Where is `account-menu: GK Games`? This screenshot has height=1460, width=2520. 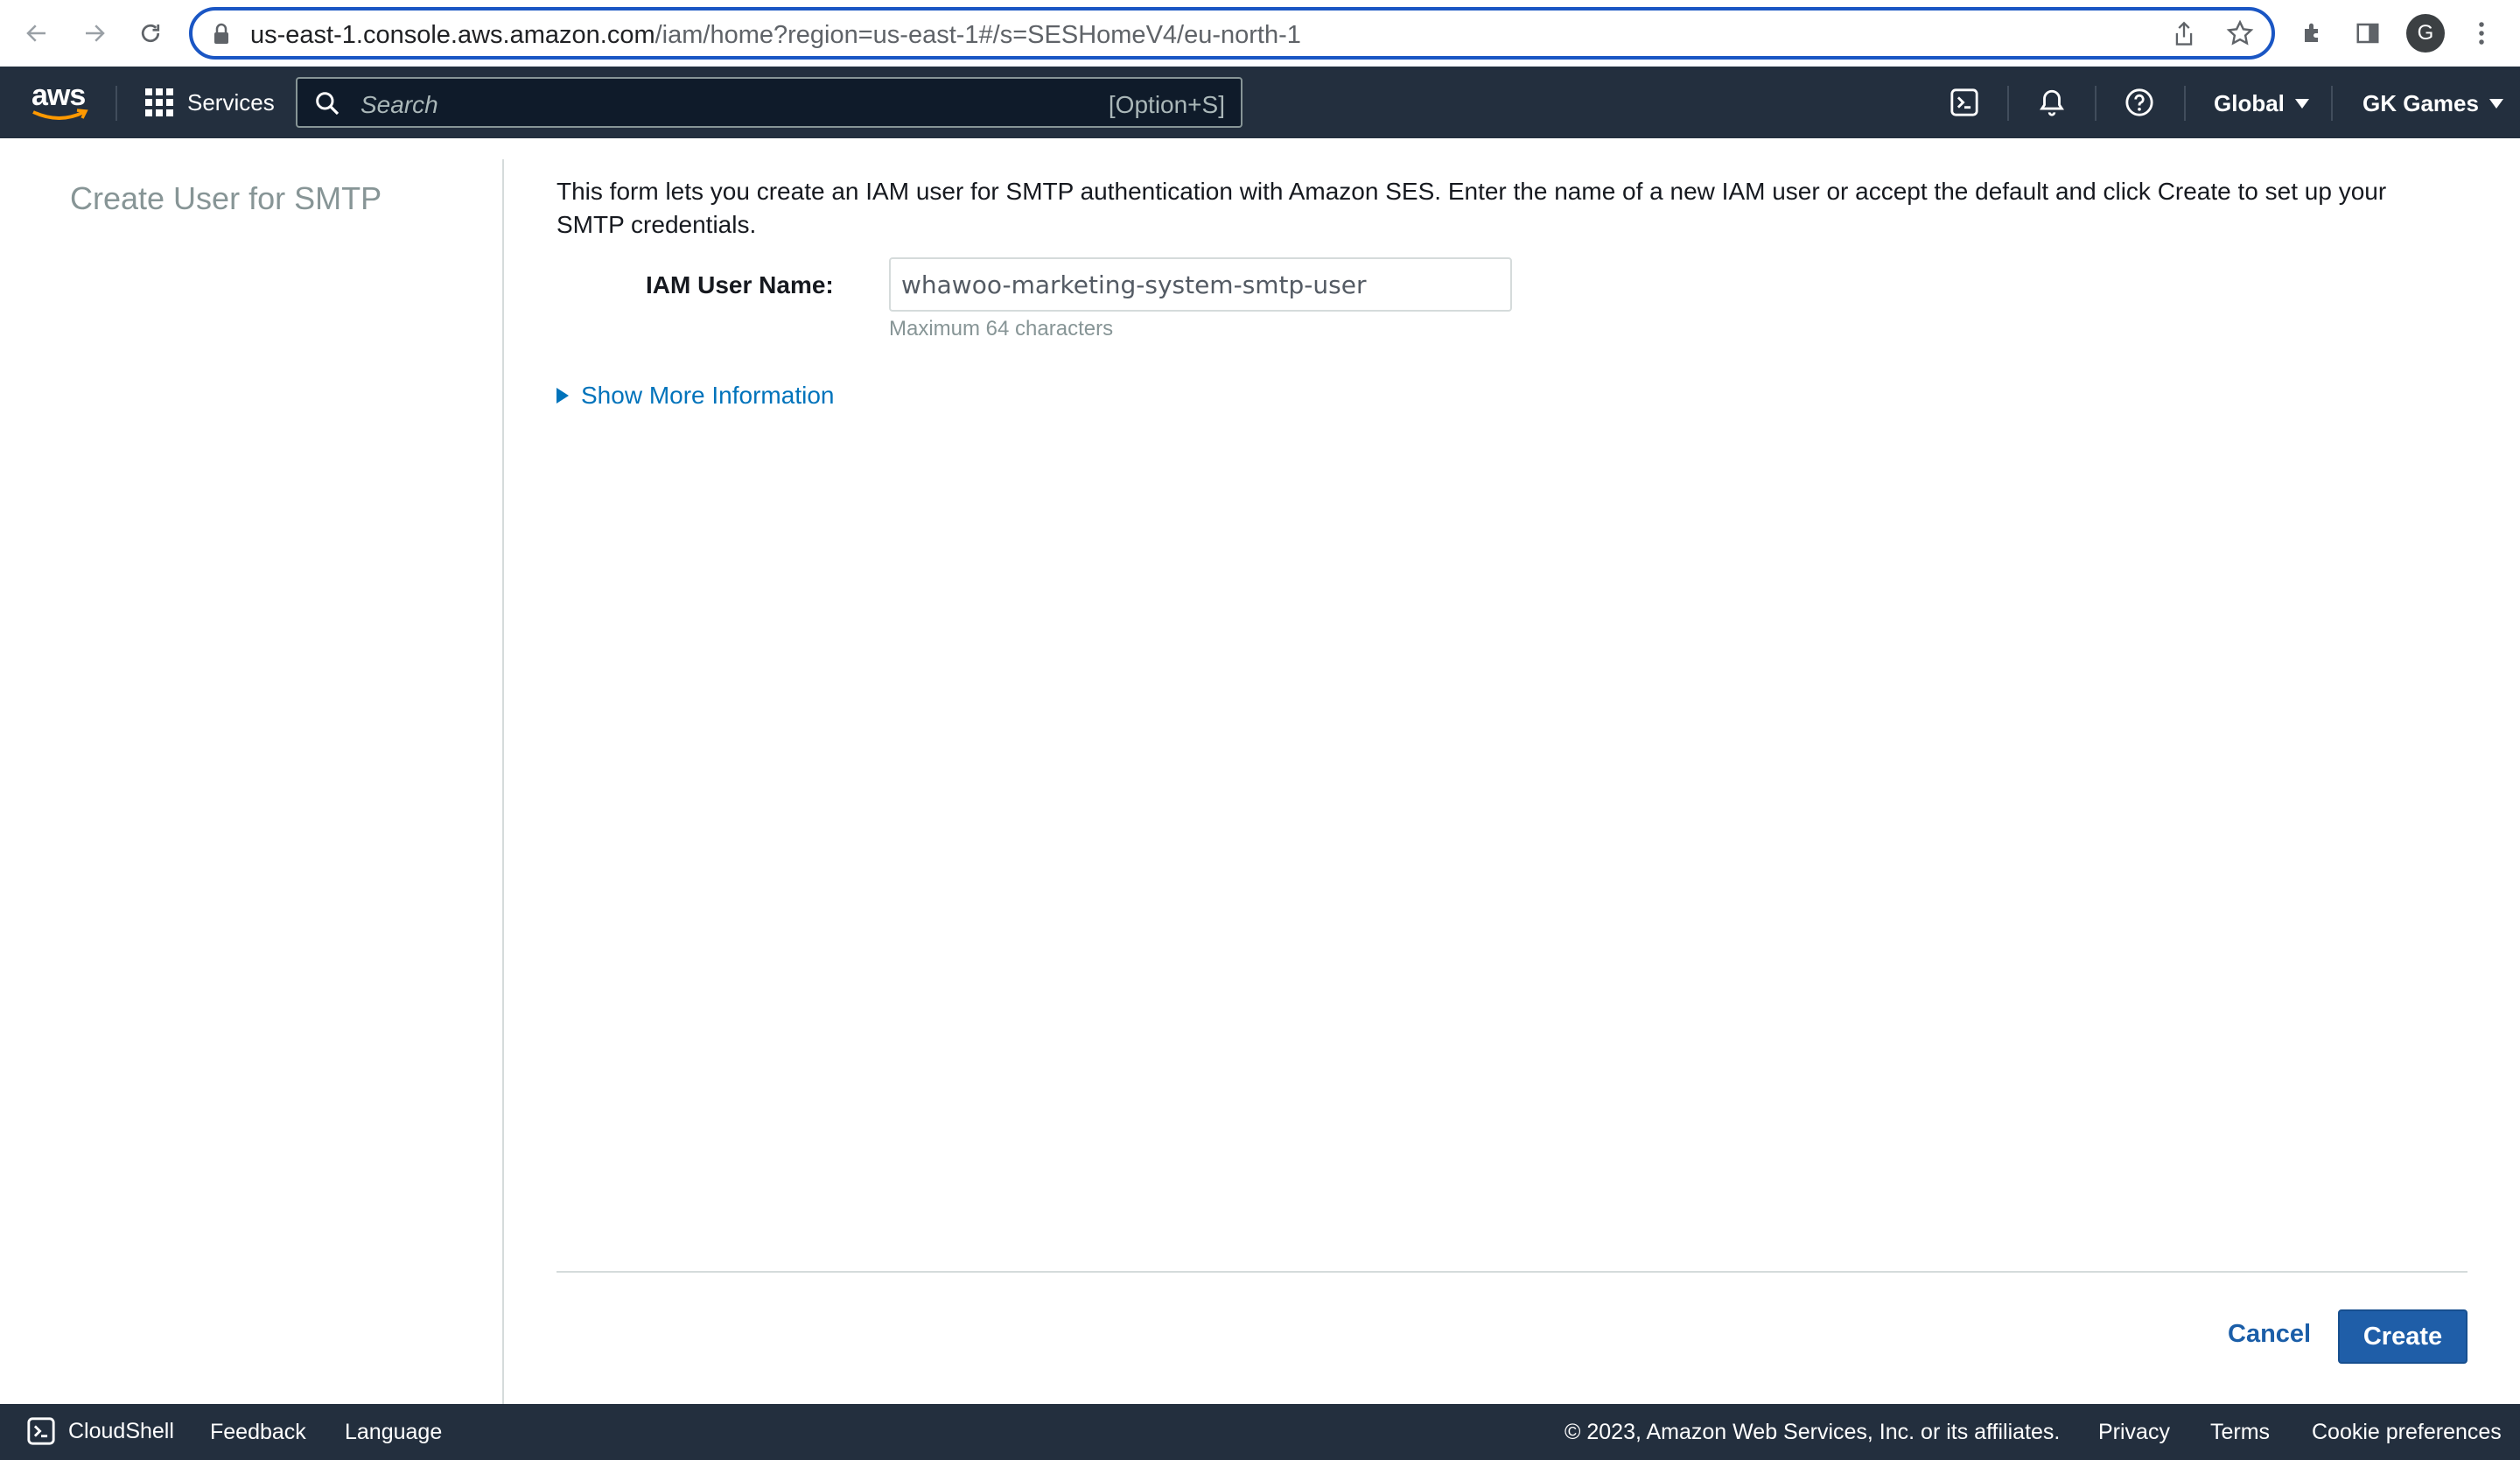 account-menu: GK Games is located at coordinates (2432, 104).